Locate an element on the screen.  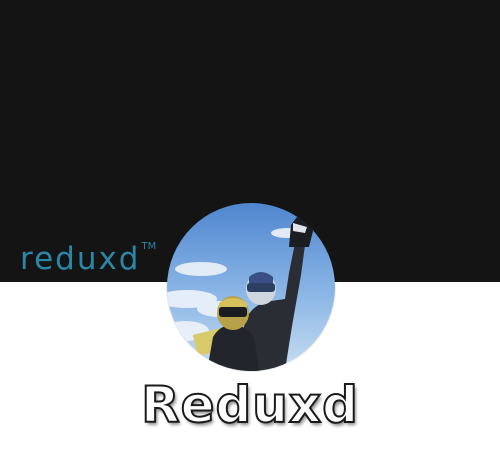
profile-display-name: Reduxd is located at coordinates (249, 405).